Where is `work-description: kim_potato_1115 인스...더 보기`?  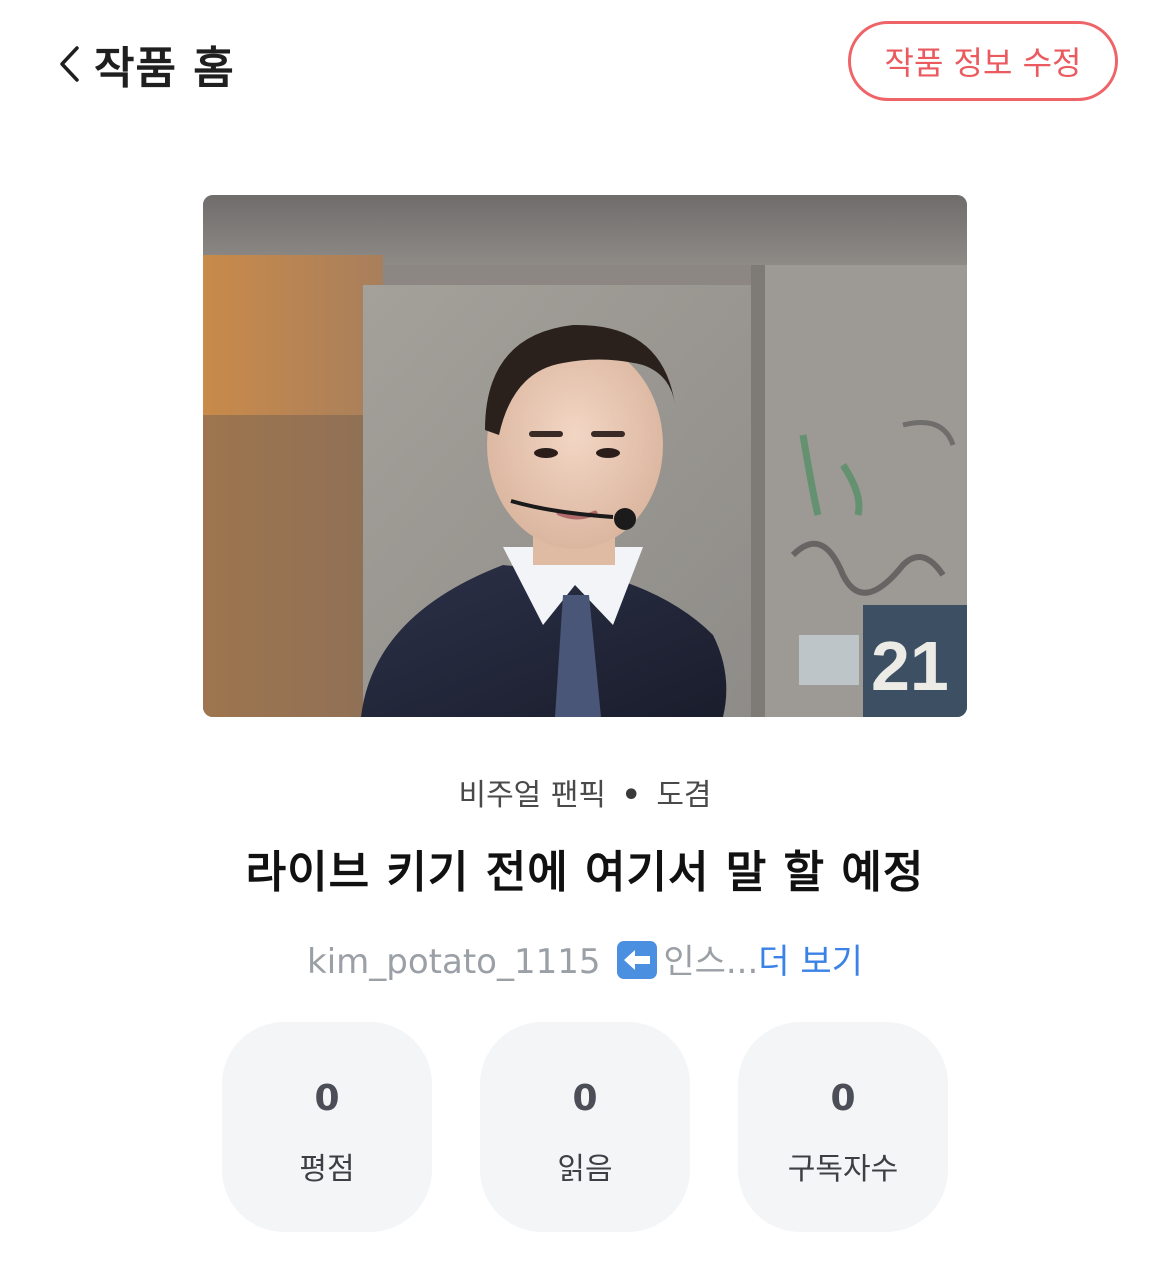 work-description: kim_potato_1115 인스...더 보기 is located at coordinates (585, 958).